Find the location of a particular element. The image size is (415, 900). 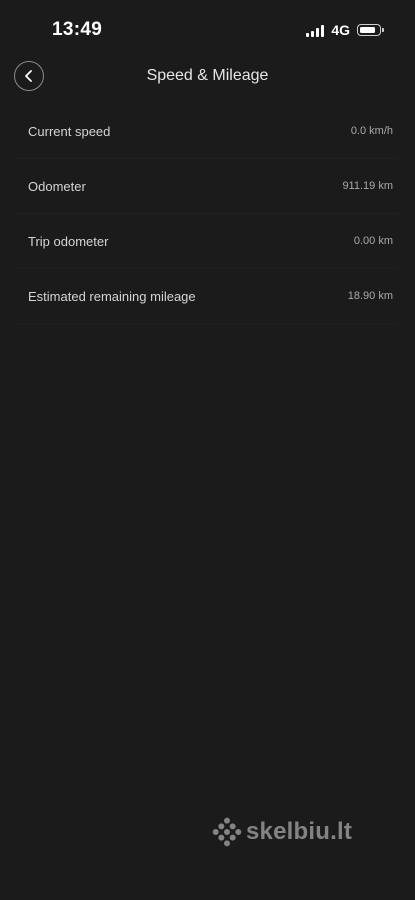

status-indicators: 4G is located at coordinates (345, 30).